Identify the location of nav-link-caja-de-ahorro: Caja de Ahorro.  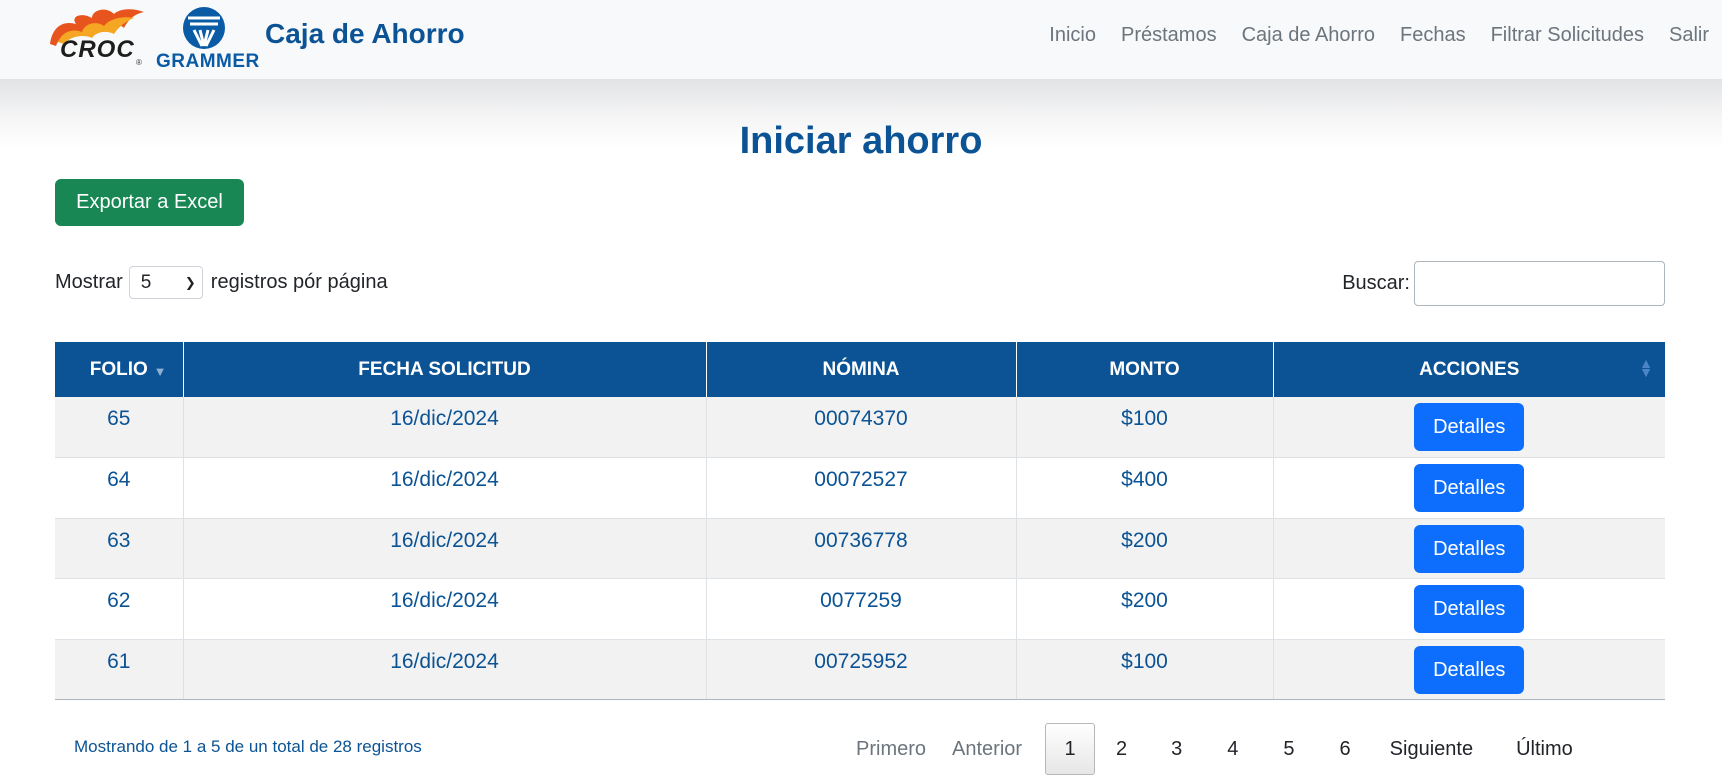
(1308, 35).